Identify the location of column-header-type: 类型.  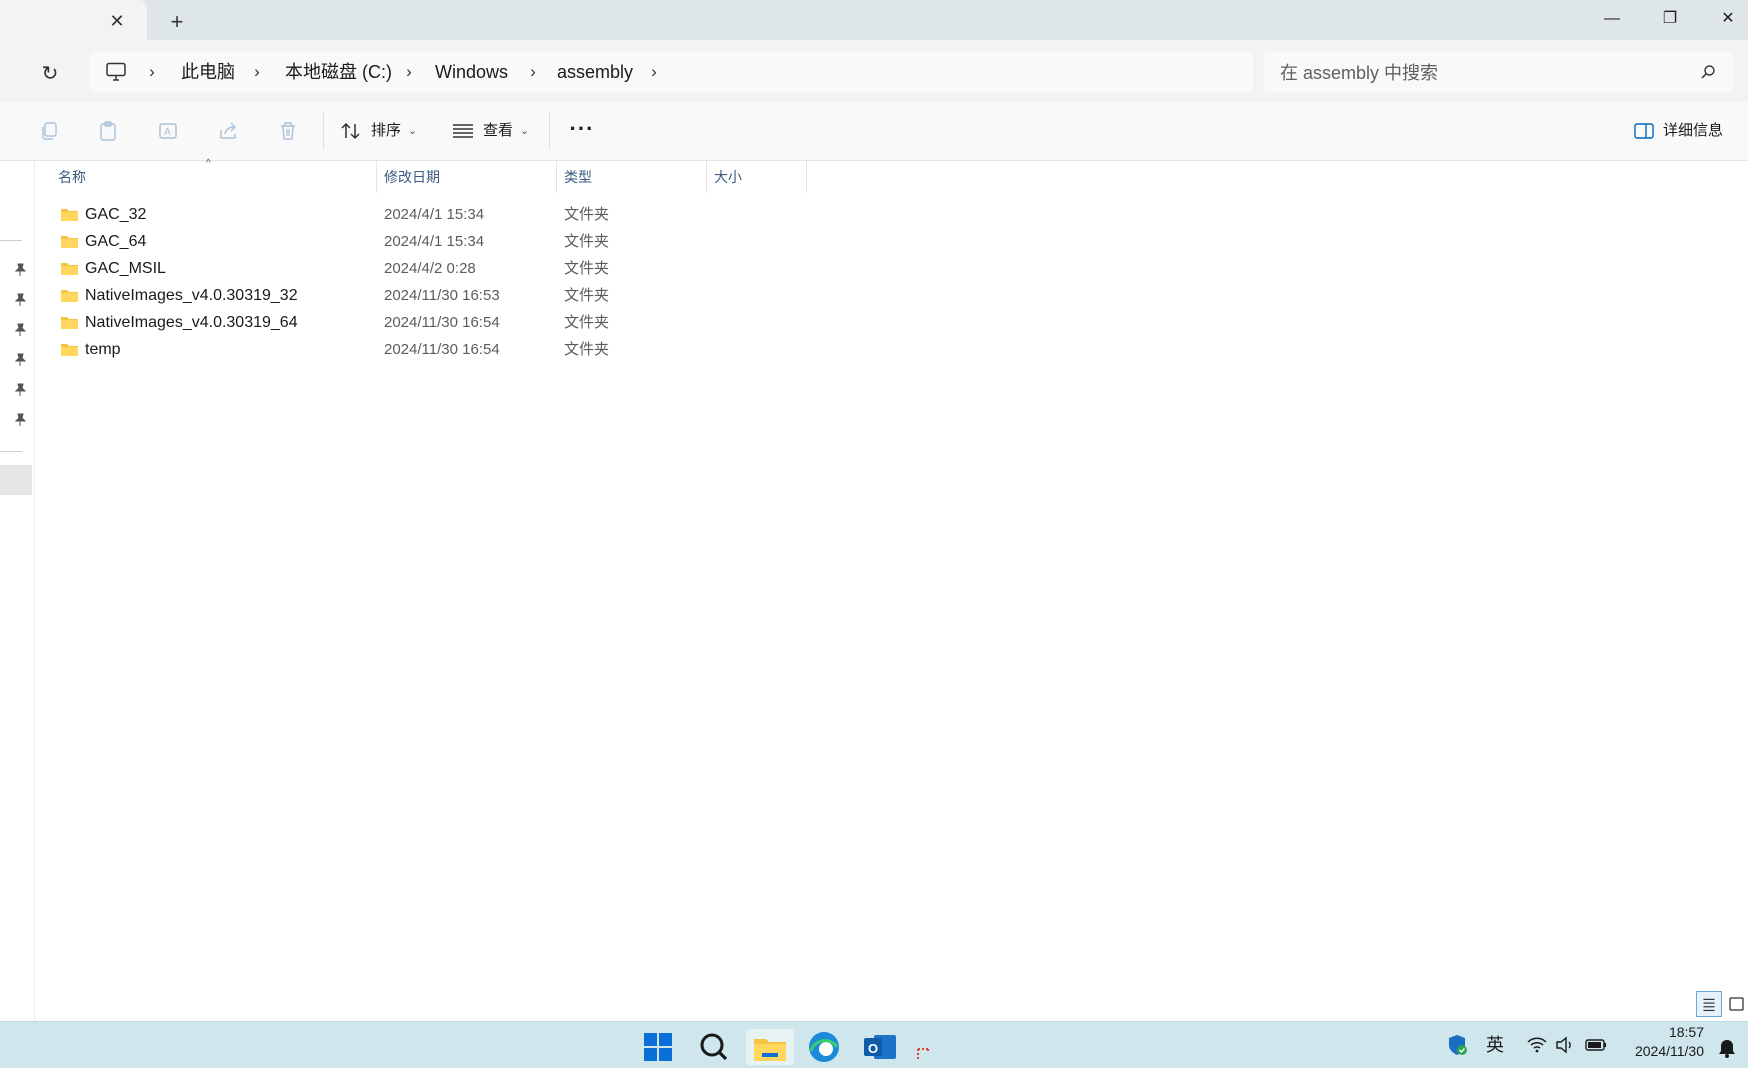
(578, 177).